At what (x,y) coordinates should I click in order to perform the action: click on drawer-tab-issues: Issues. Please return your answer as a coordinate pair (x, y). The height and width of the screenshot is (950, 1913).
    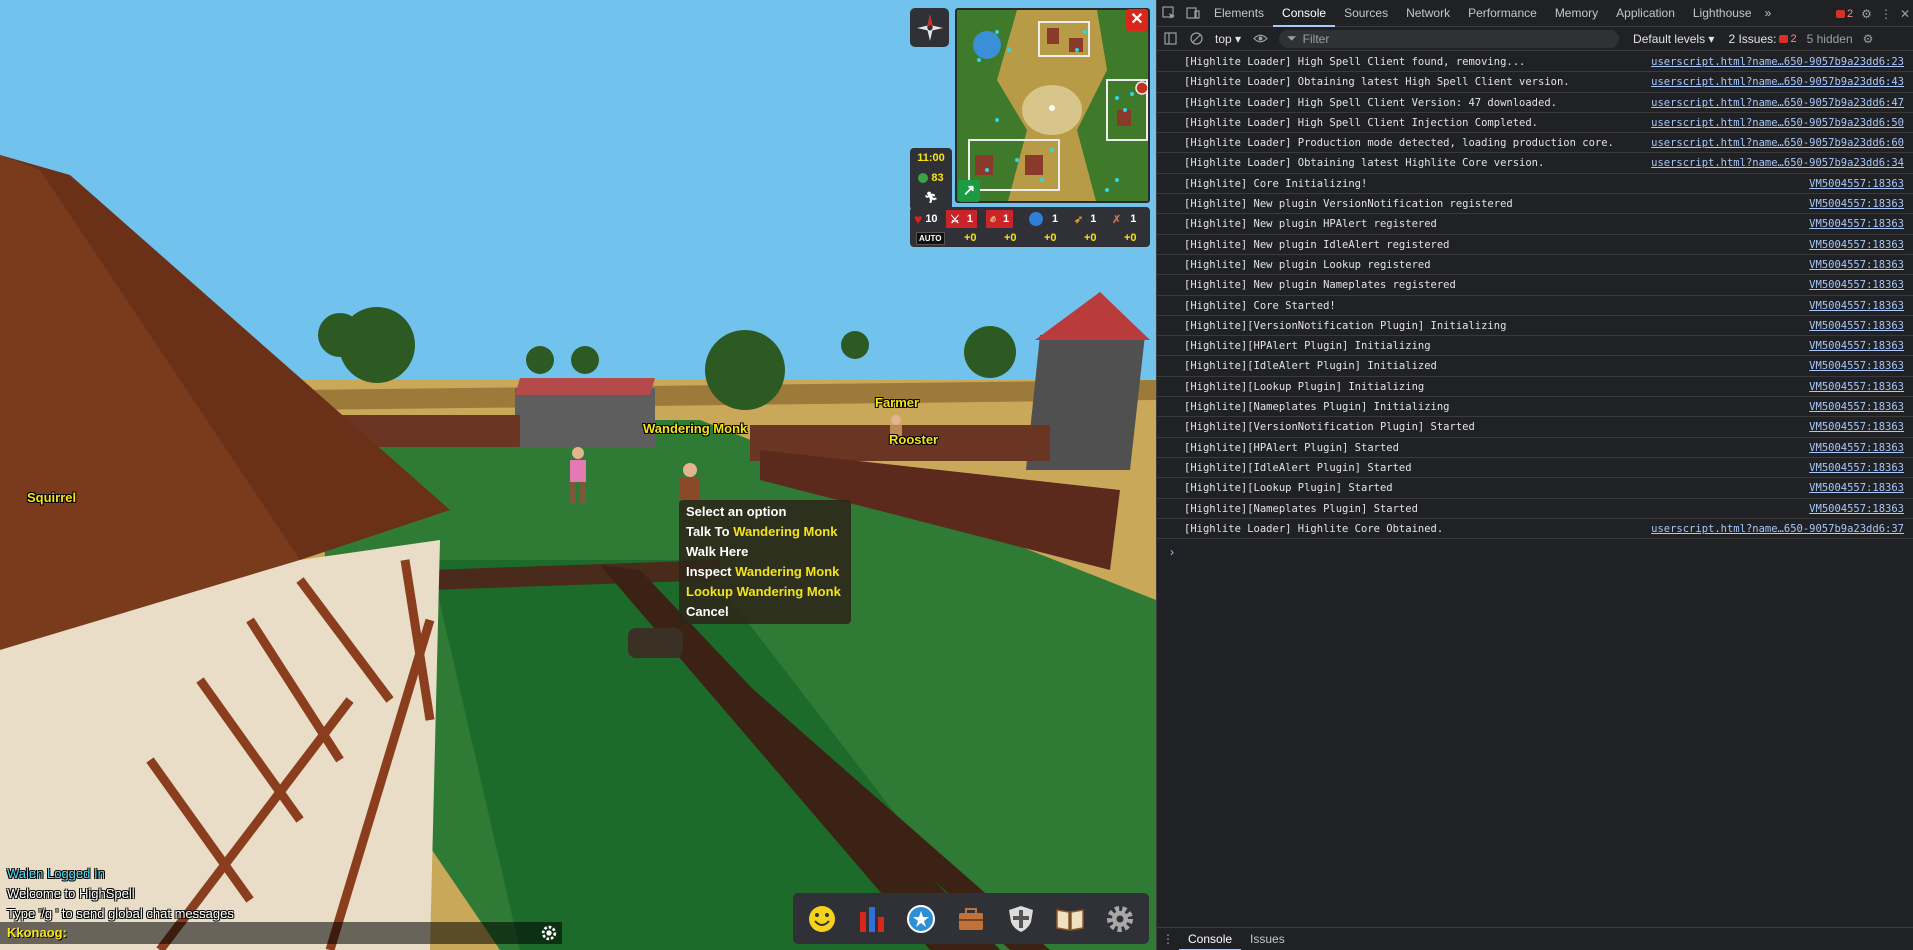
    Looking at the image, I should click on (1267, 939).